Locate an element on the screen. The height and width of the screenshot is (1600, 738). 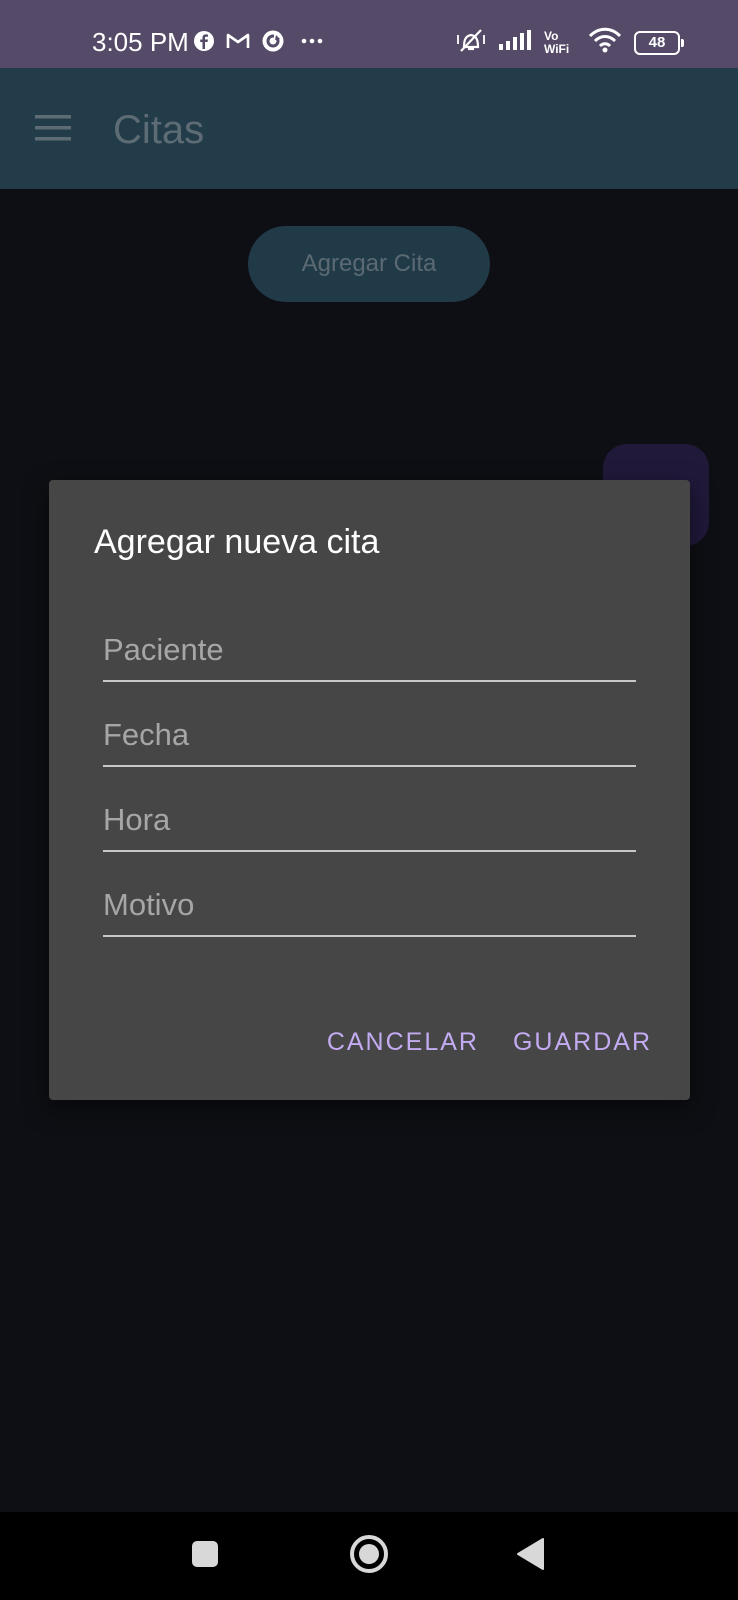
reason-input is located at coordinates (369, 905).